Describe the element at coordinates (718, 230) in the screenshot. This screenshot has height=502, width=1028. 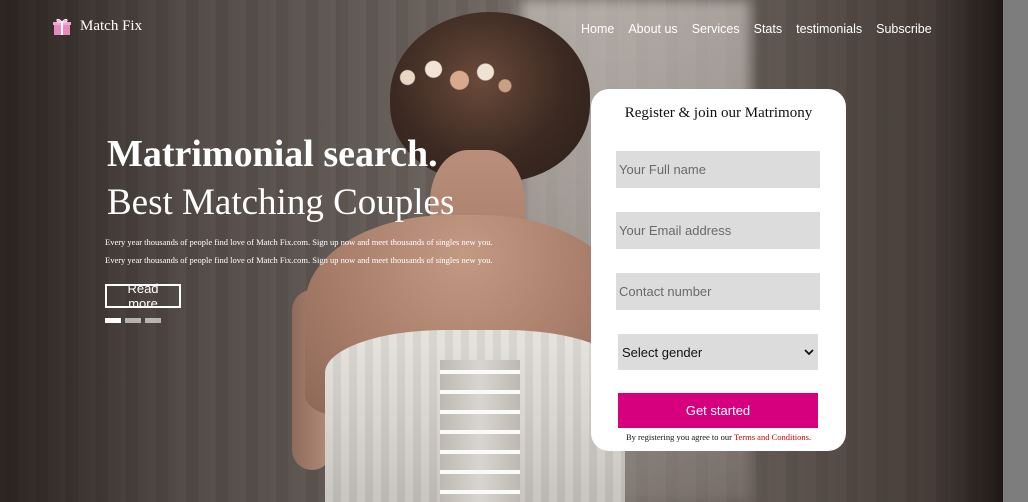
I see `email-input` at that location.